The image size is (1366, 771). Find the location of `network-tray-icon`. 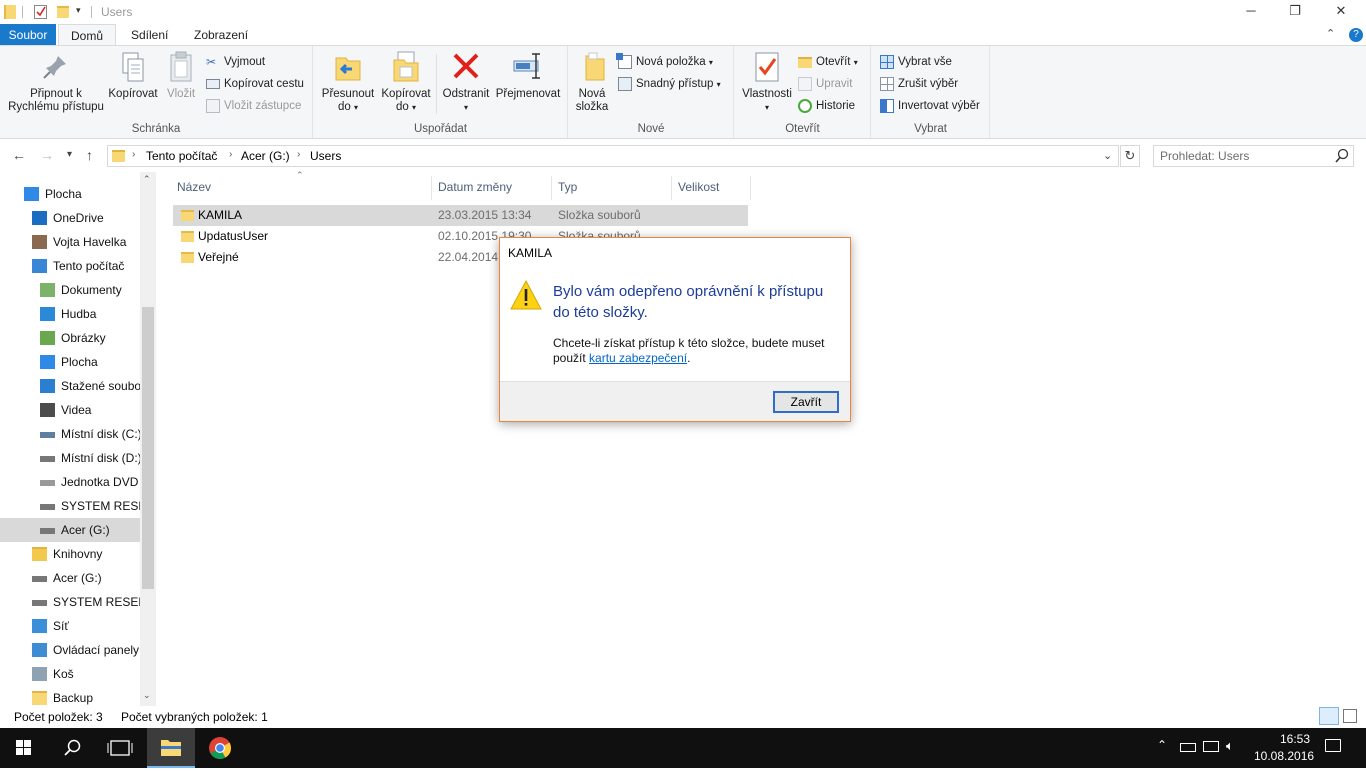

network-tray-icon is located at coordinates (1211, 746).